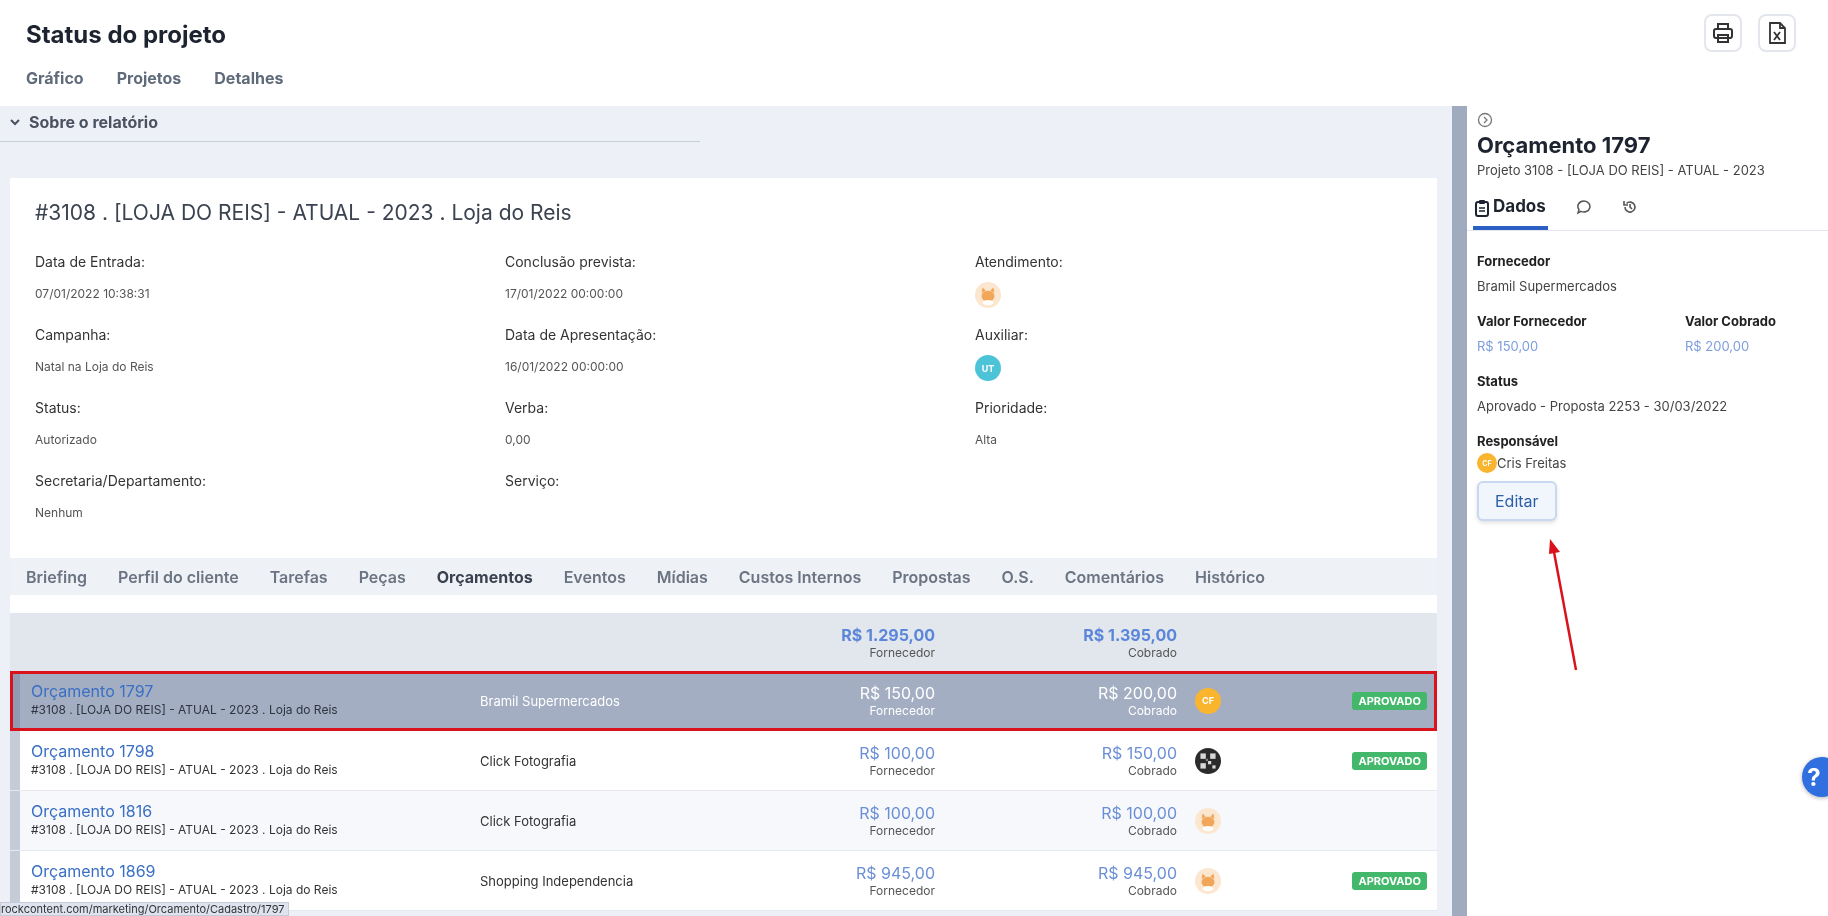 This screenshot has width=1828, height=916. What do you see at coordinates (1583, 207) in the screenshot?
I see `chat-icon` at bounding box center [1583, 207].